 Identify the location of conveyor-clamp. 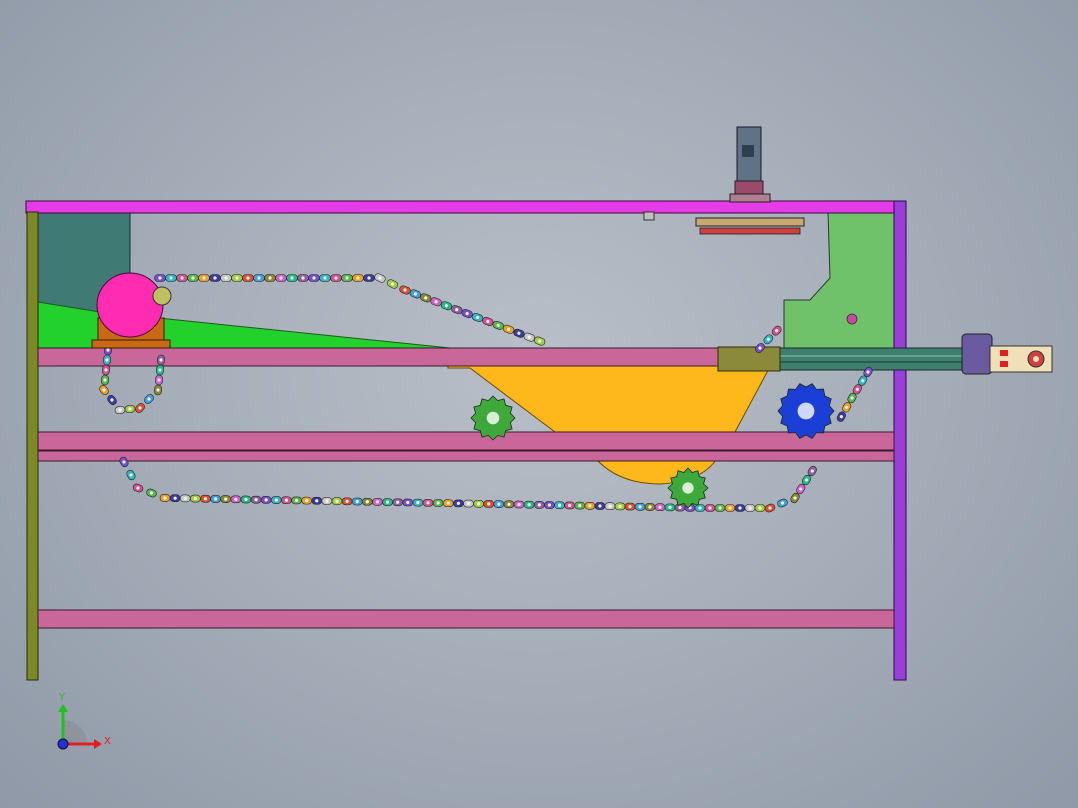
(749, 359).